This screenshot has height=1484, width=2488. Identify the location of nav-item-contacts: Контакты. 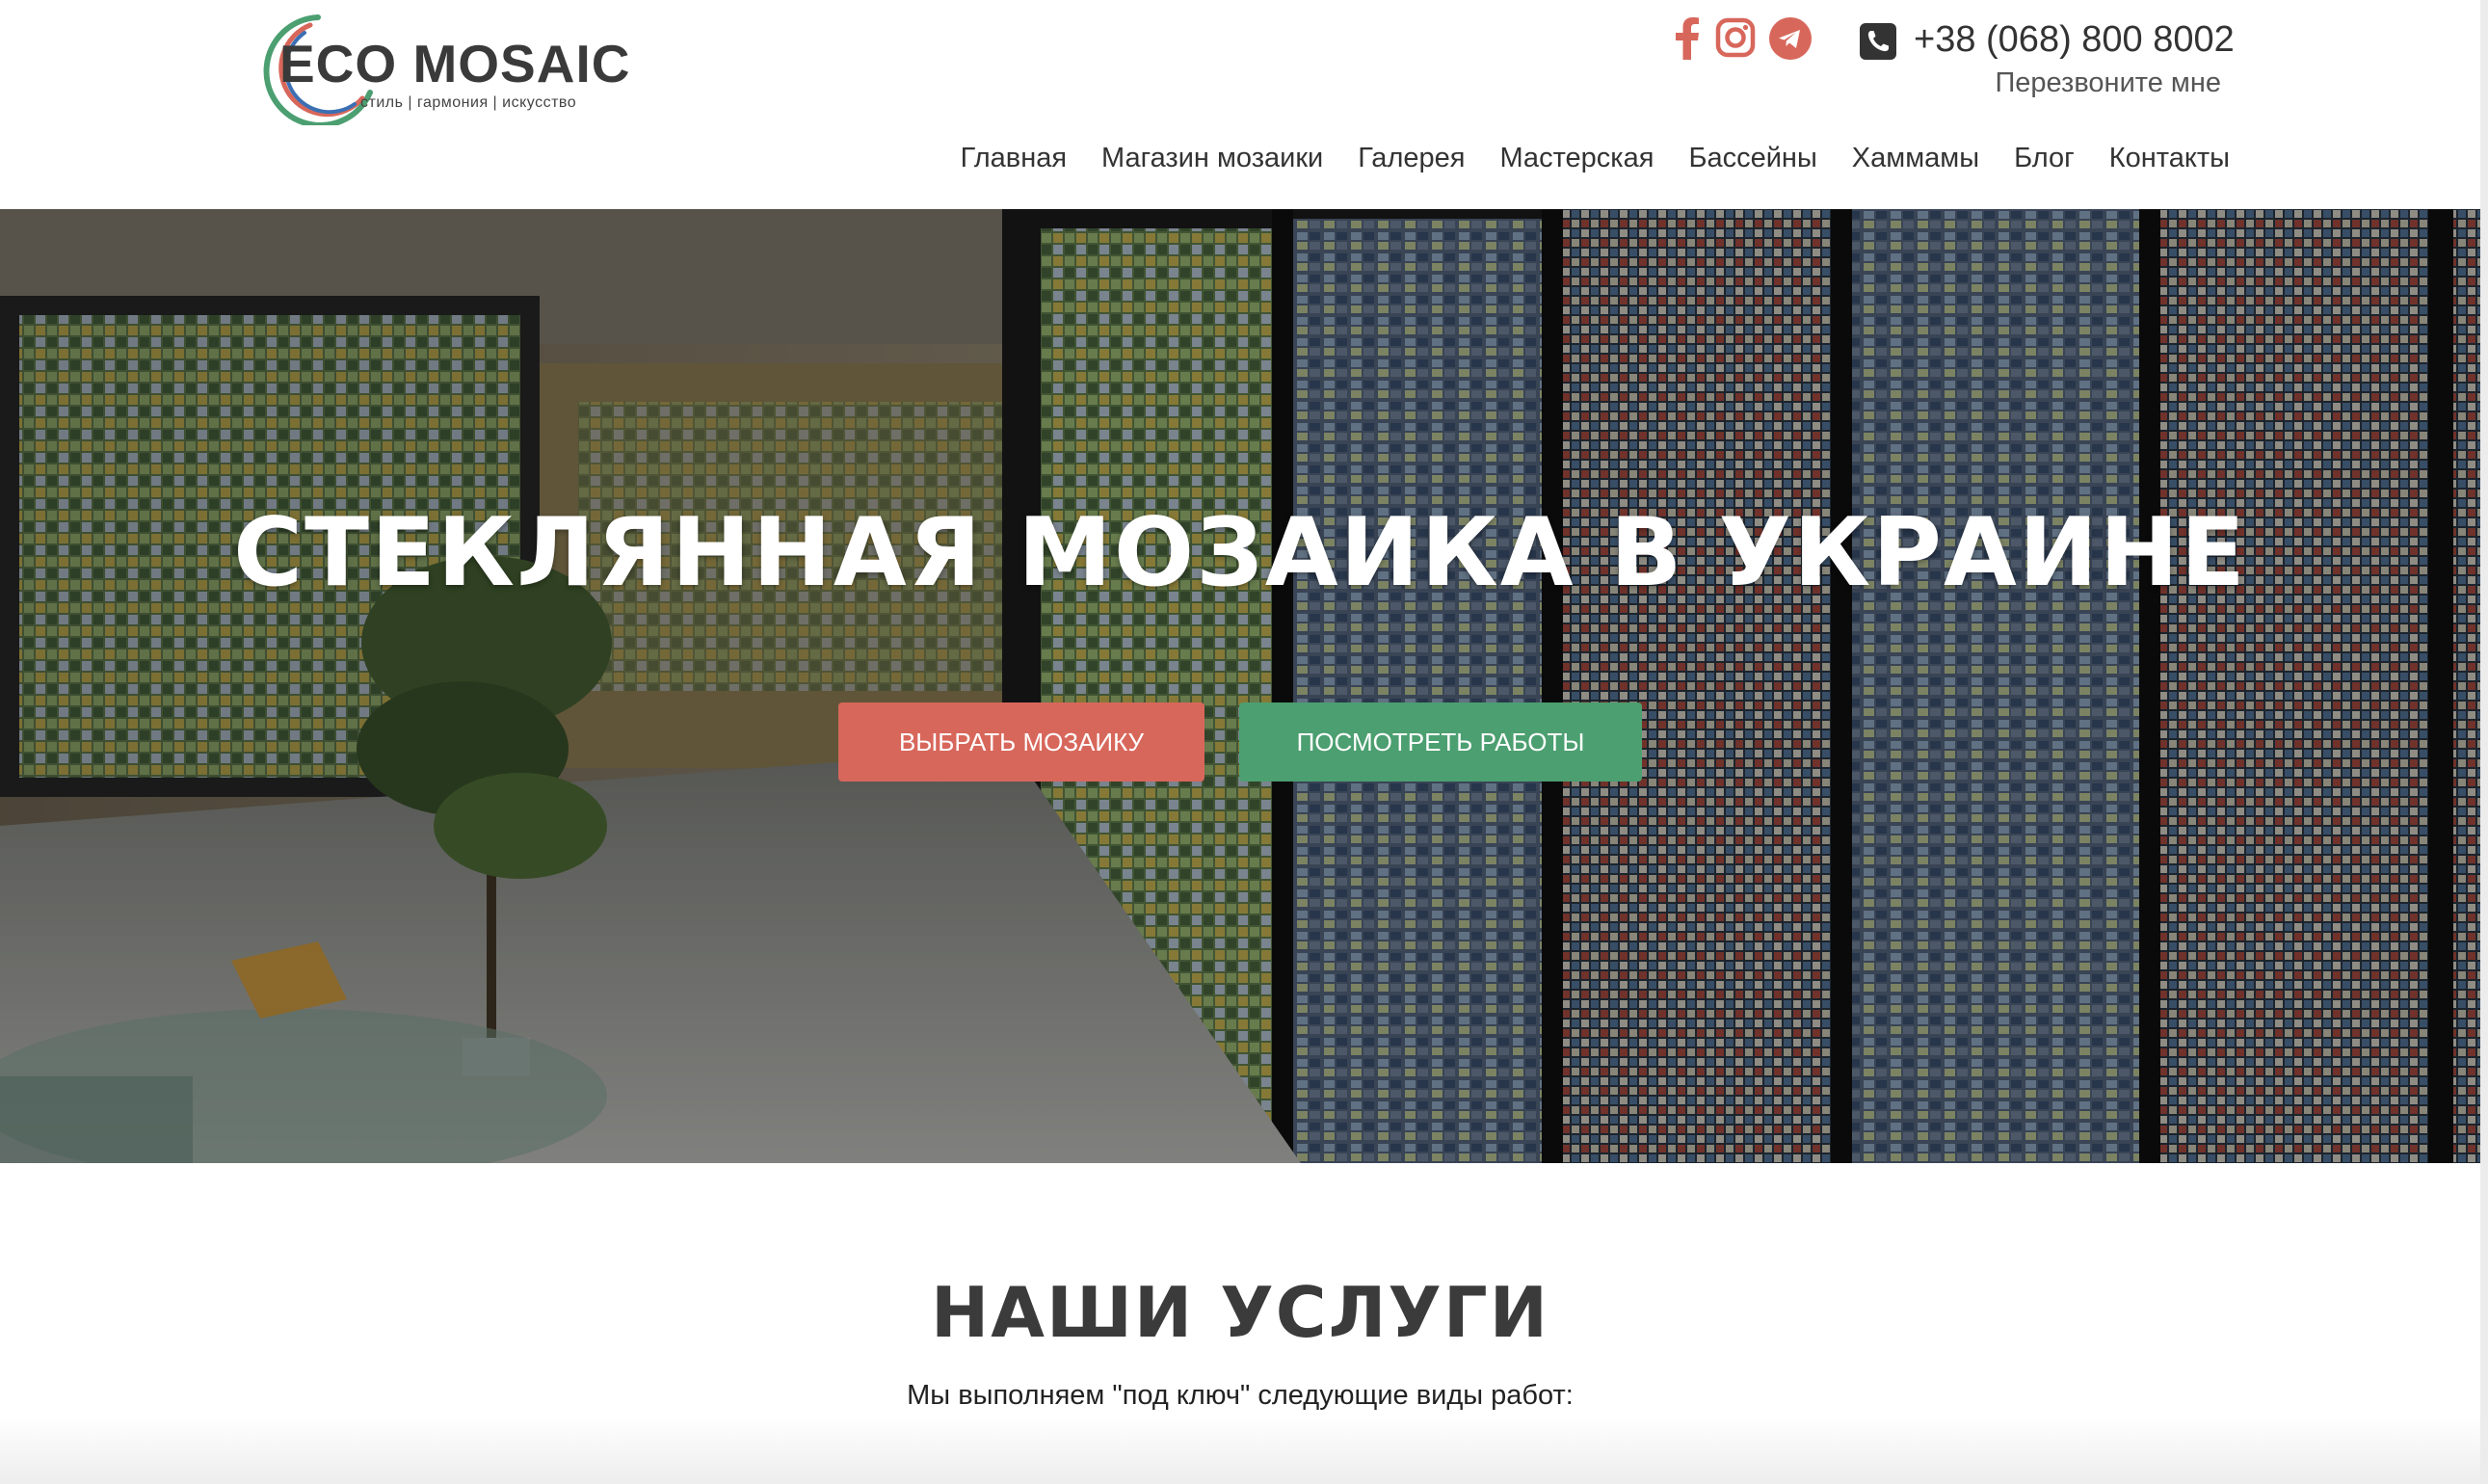
(2161, 158).